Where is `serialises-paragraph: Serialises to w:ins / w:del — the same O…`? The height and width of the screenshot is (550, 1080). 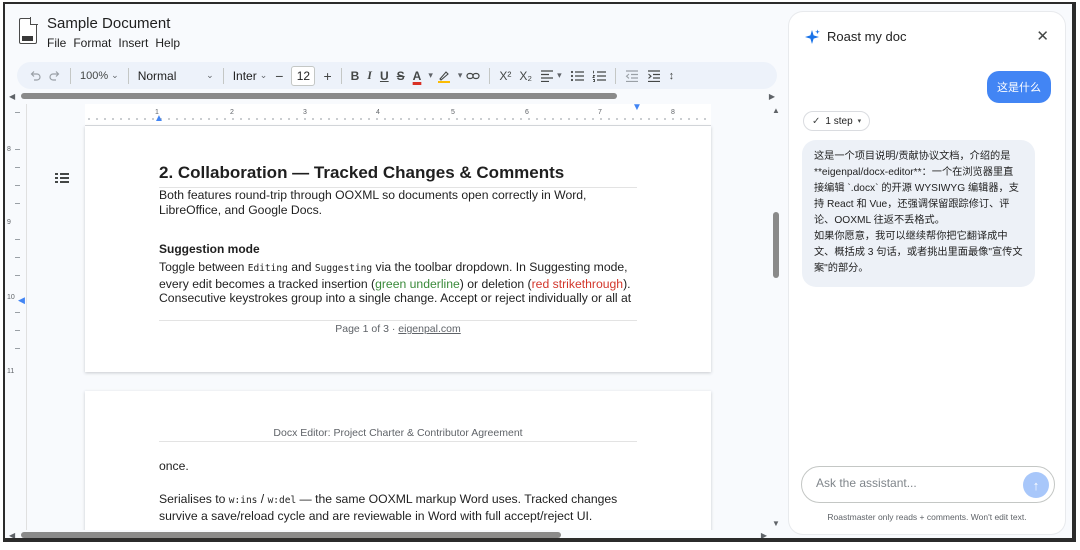 serialises-paragraph: Serialises to w:ins / w:del — the same O… is located at coordinates (398, 507).